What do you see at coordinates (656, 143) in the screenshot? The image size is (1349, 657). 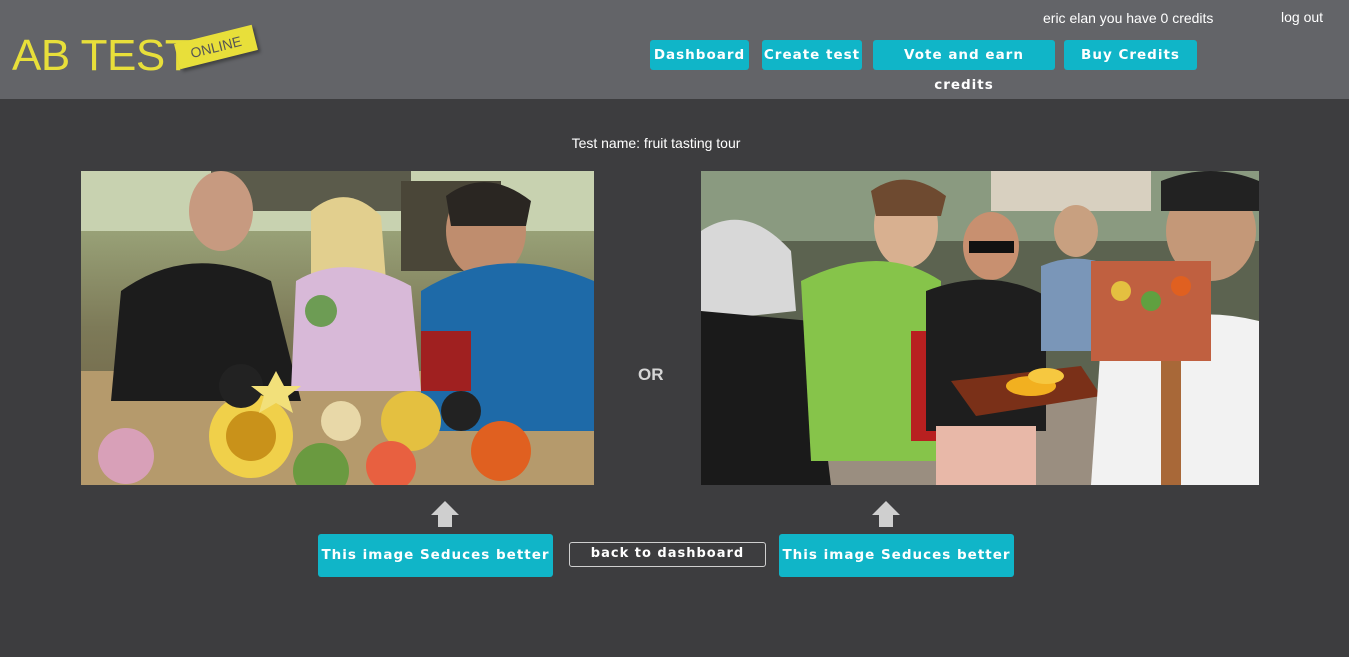 I see `test-name: Test name: fruit tasting tour` at bounding box center [656, 143].